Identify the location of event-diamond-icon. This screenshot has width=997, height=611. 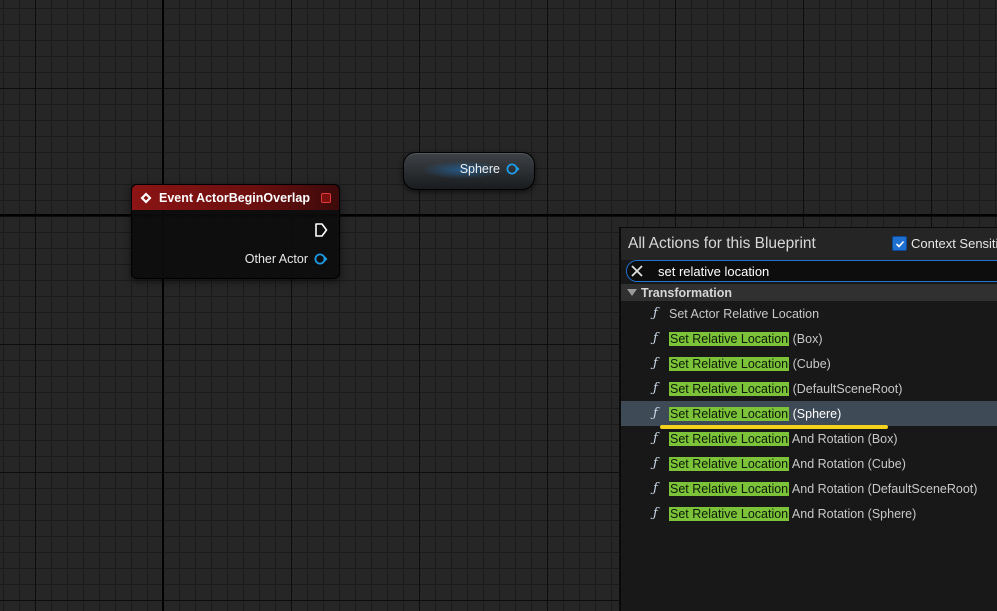
(146, 197).